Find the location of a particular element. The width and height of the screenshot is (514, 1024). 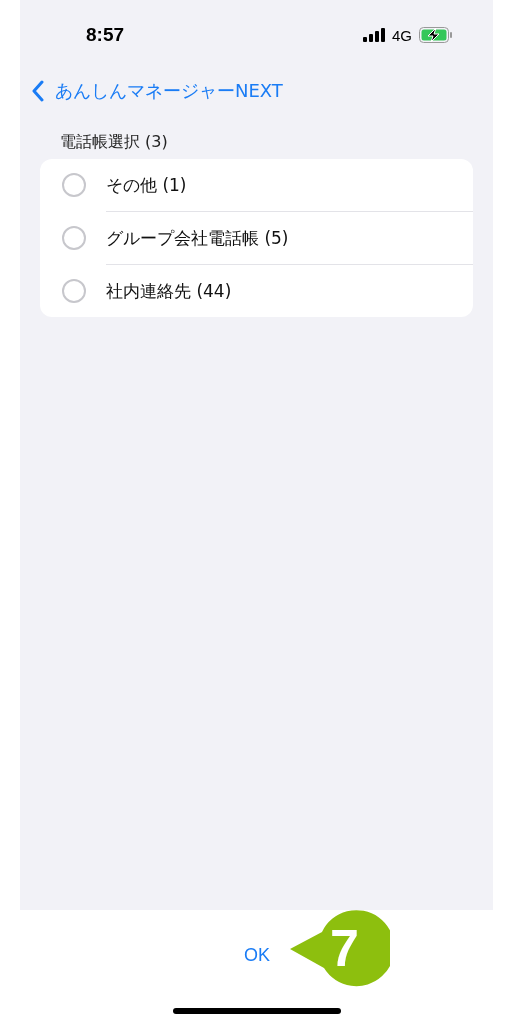

network-label: 4G is located at coordinates (402, 35).